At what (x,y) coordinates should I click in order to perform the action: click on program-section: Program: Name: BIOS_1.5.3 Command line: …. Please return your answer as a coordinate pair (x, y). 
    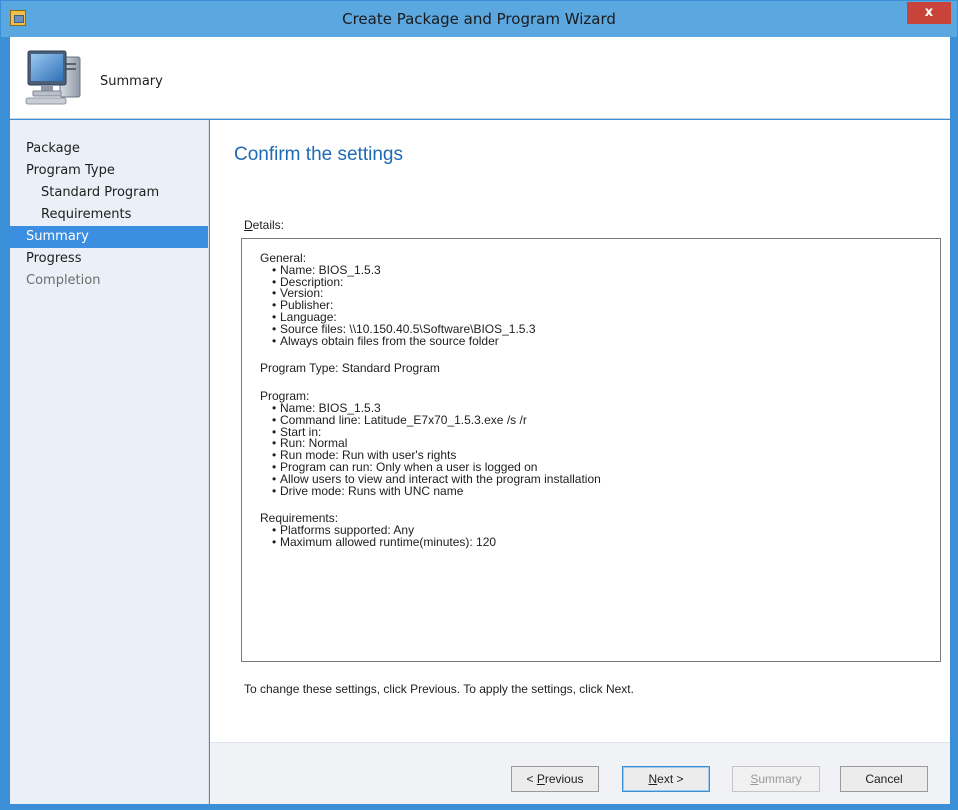
    Looking at the image, I should click on (600, 444).